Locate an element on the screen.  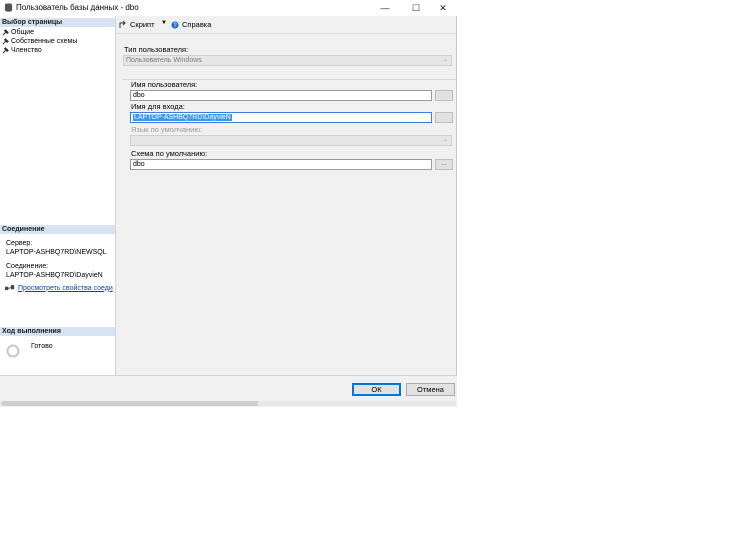
help-icon: ? is located at coordinates (175, 24).